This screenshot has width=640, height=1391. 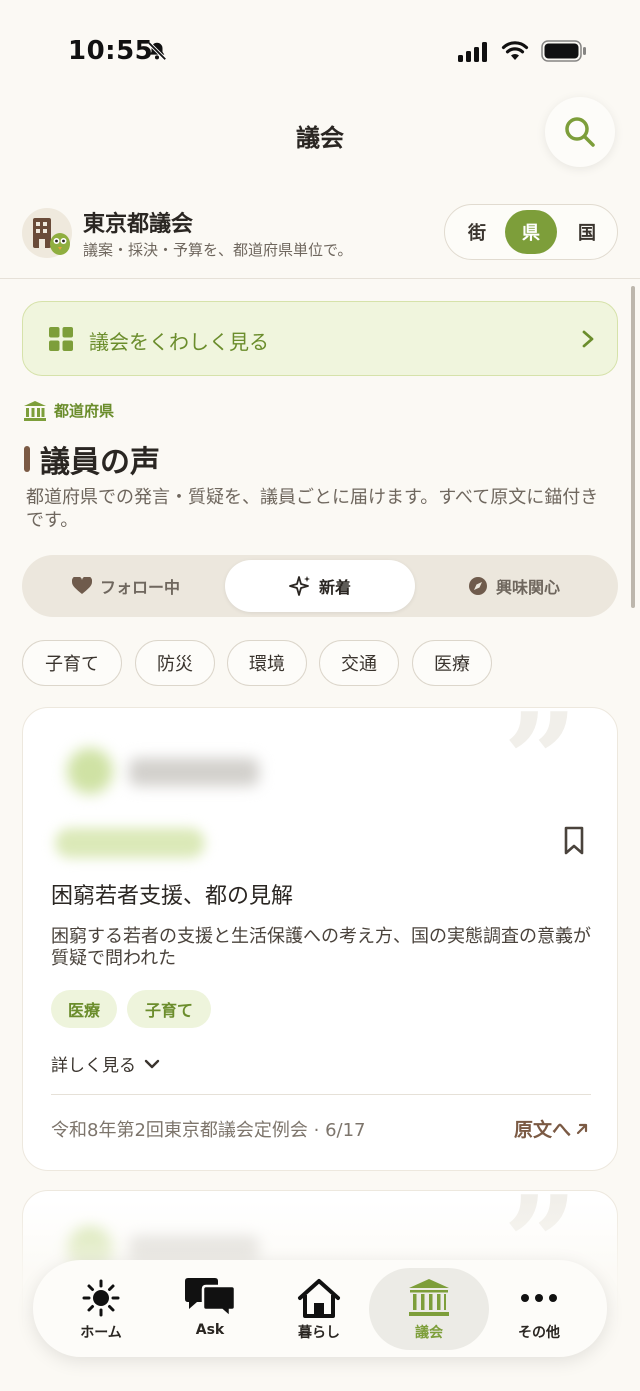 What do you see at coordinates (319, 1333) in the screenshot?
I see `tab-living-label: 暮らし` at bounding box center [319, 1333].